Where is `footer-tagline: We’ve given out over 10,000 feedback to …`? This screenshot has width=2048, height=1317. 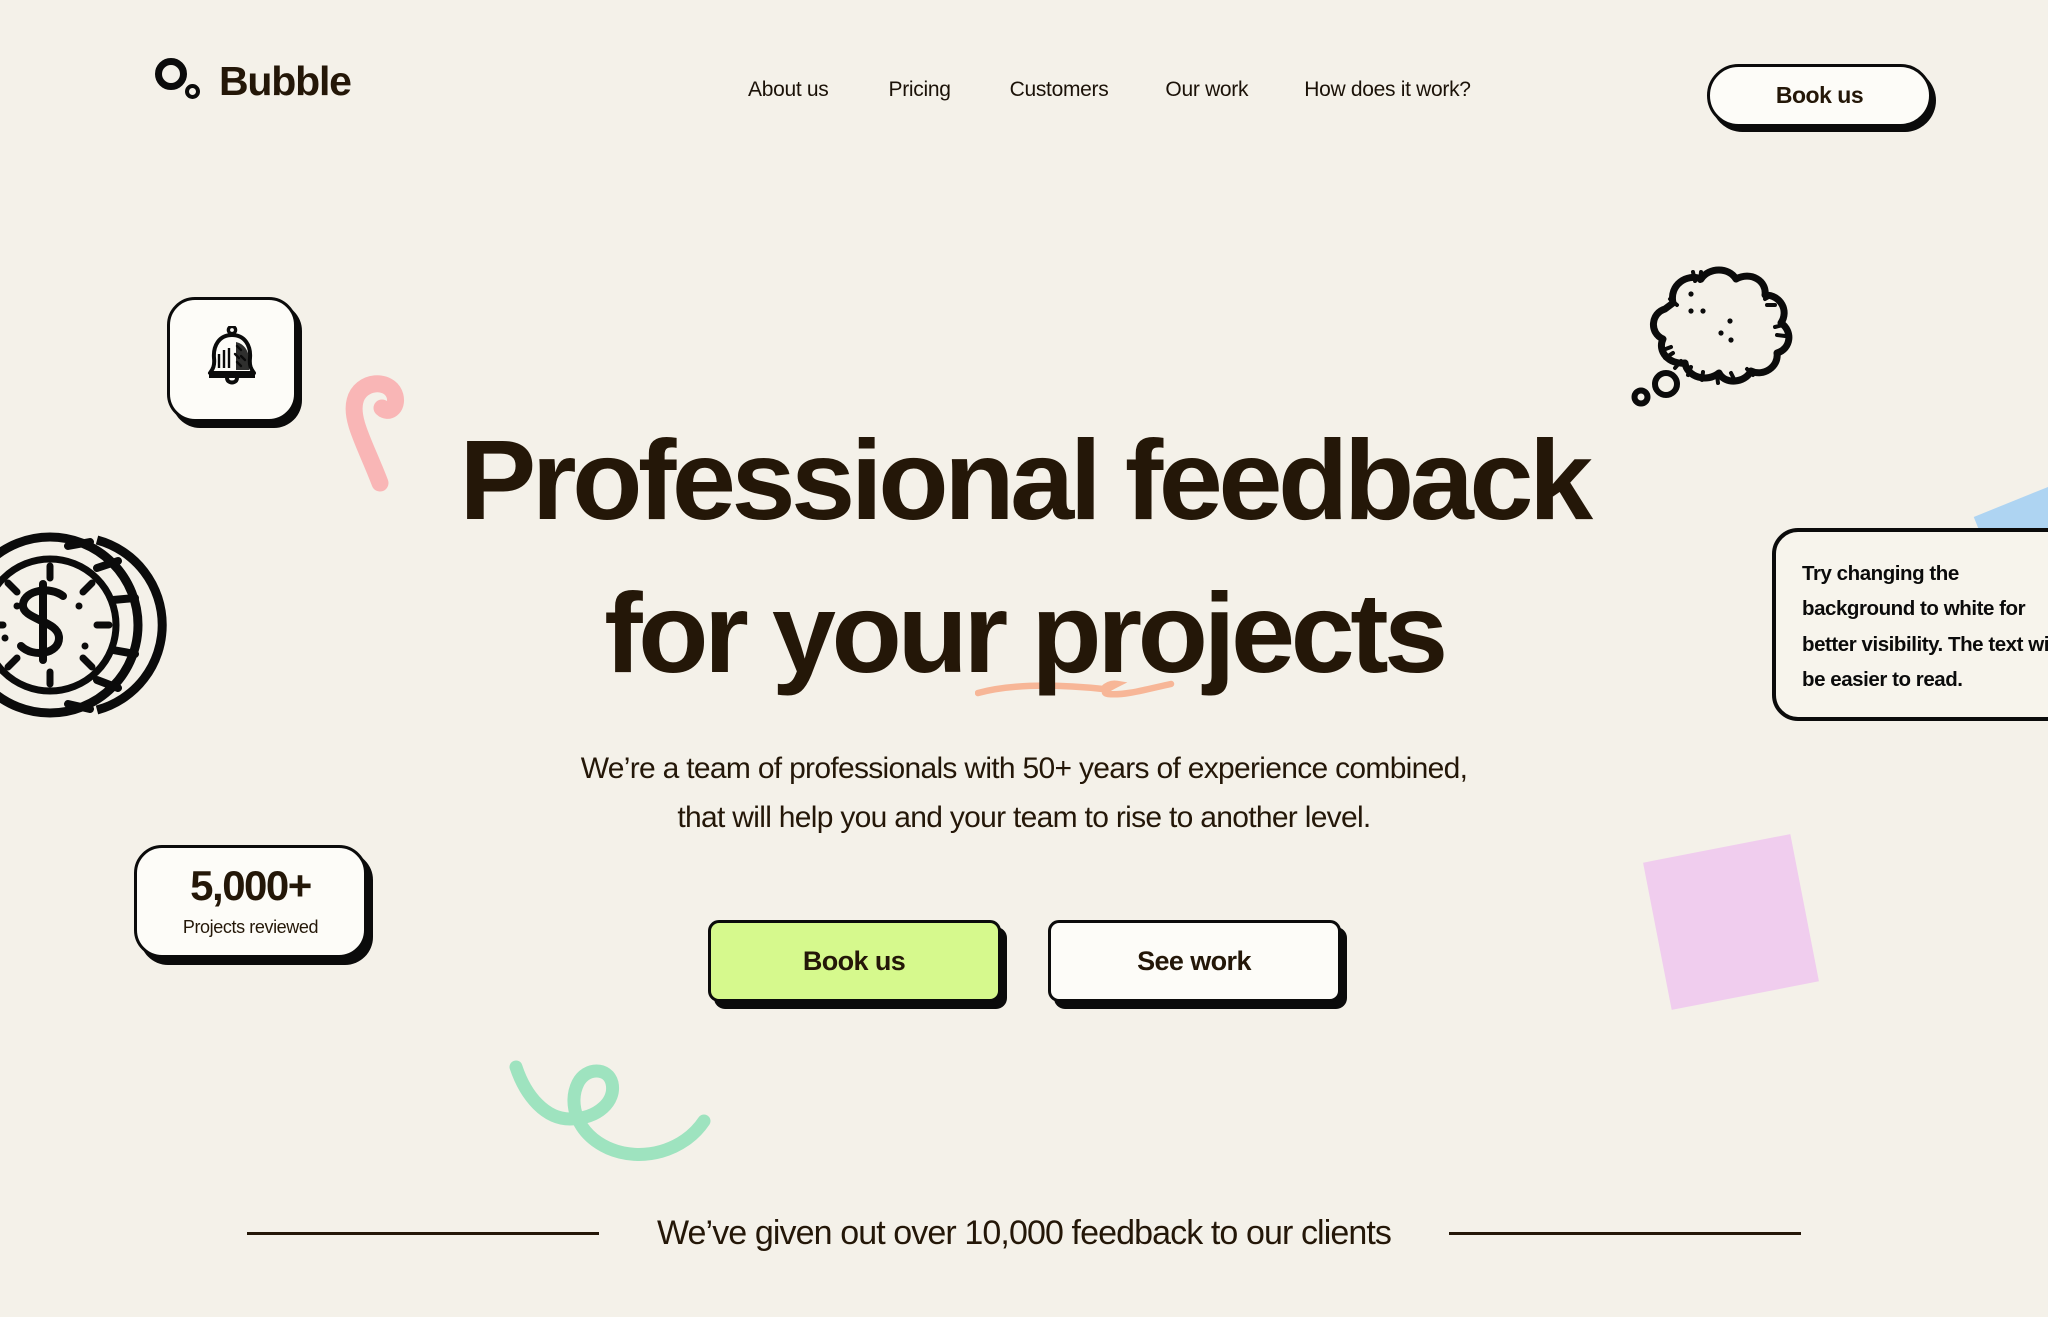 footer-tagline: We’ve given out over 10,000 feedback to … is located at coordinates (1024, 1233).